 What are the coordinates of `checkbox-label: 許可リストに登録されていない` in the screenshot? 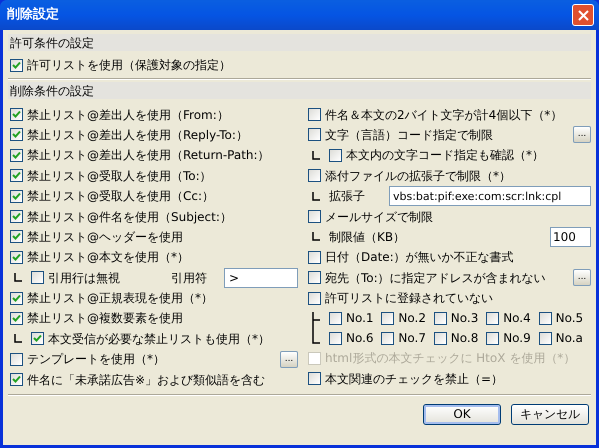 It's located at (409, 299).